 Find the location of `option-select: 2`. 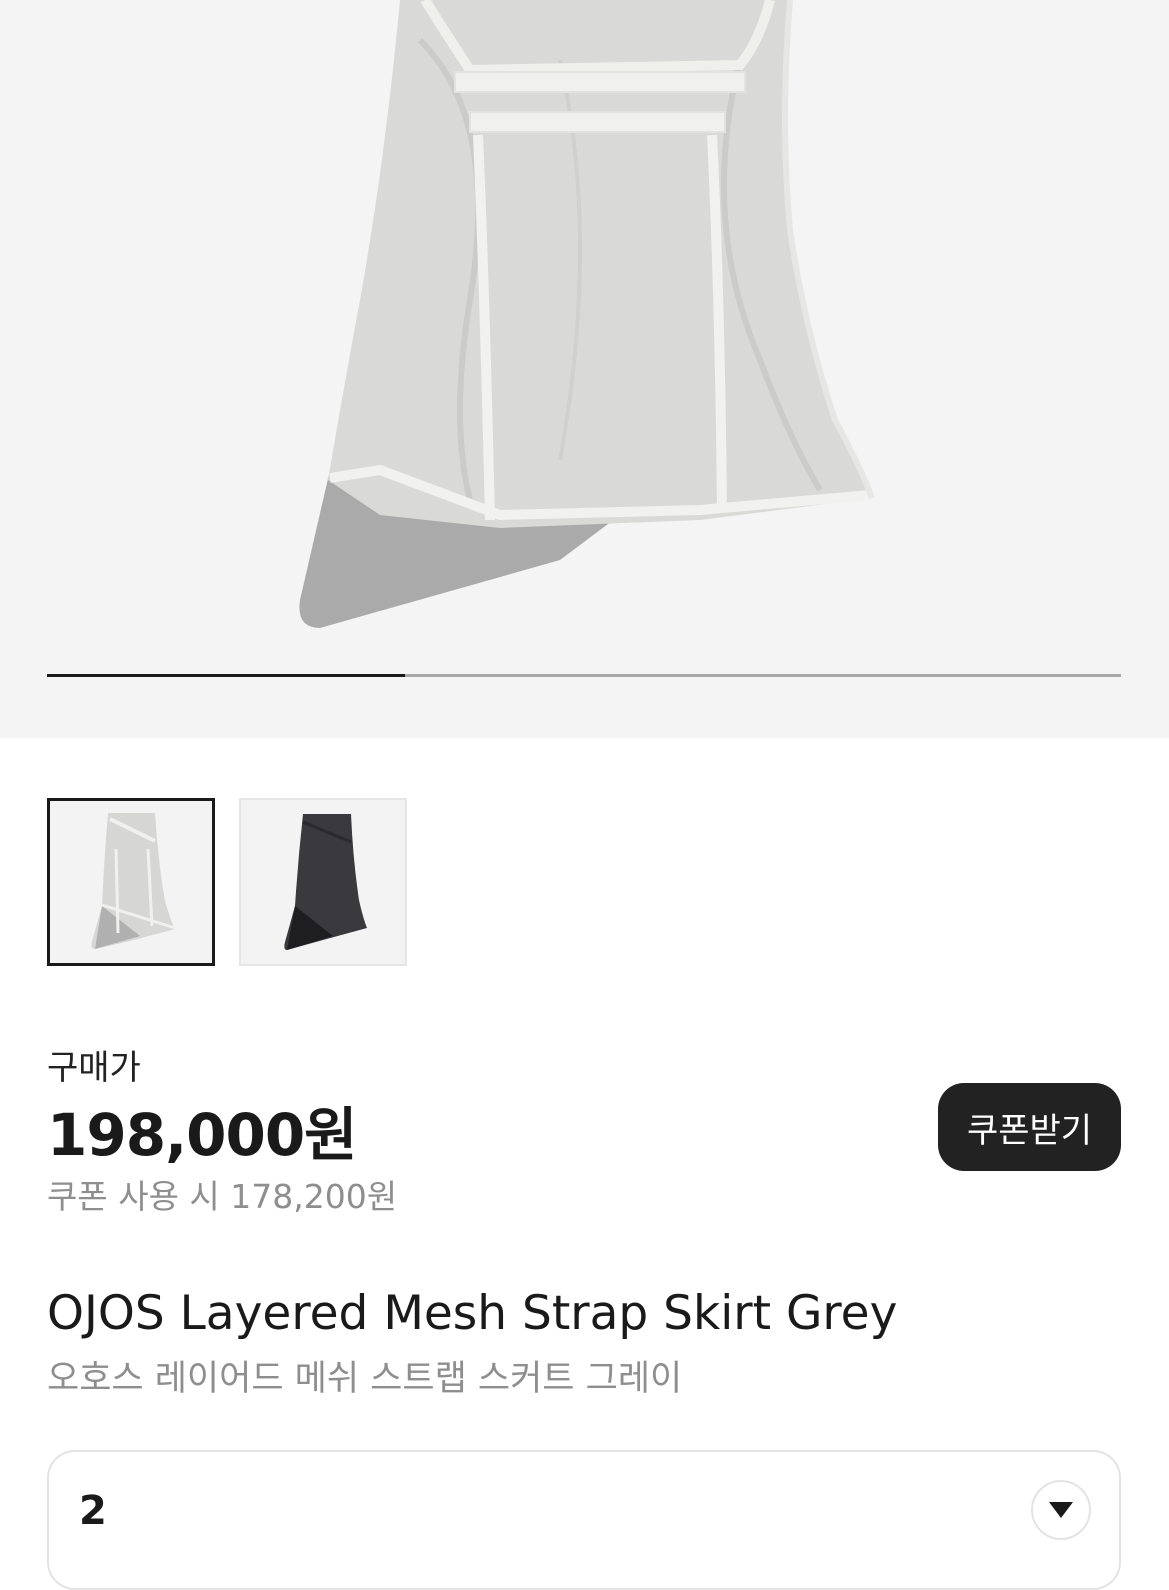

option-select: 2 is located at coordinates (584, 1520).